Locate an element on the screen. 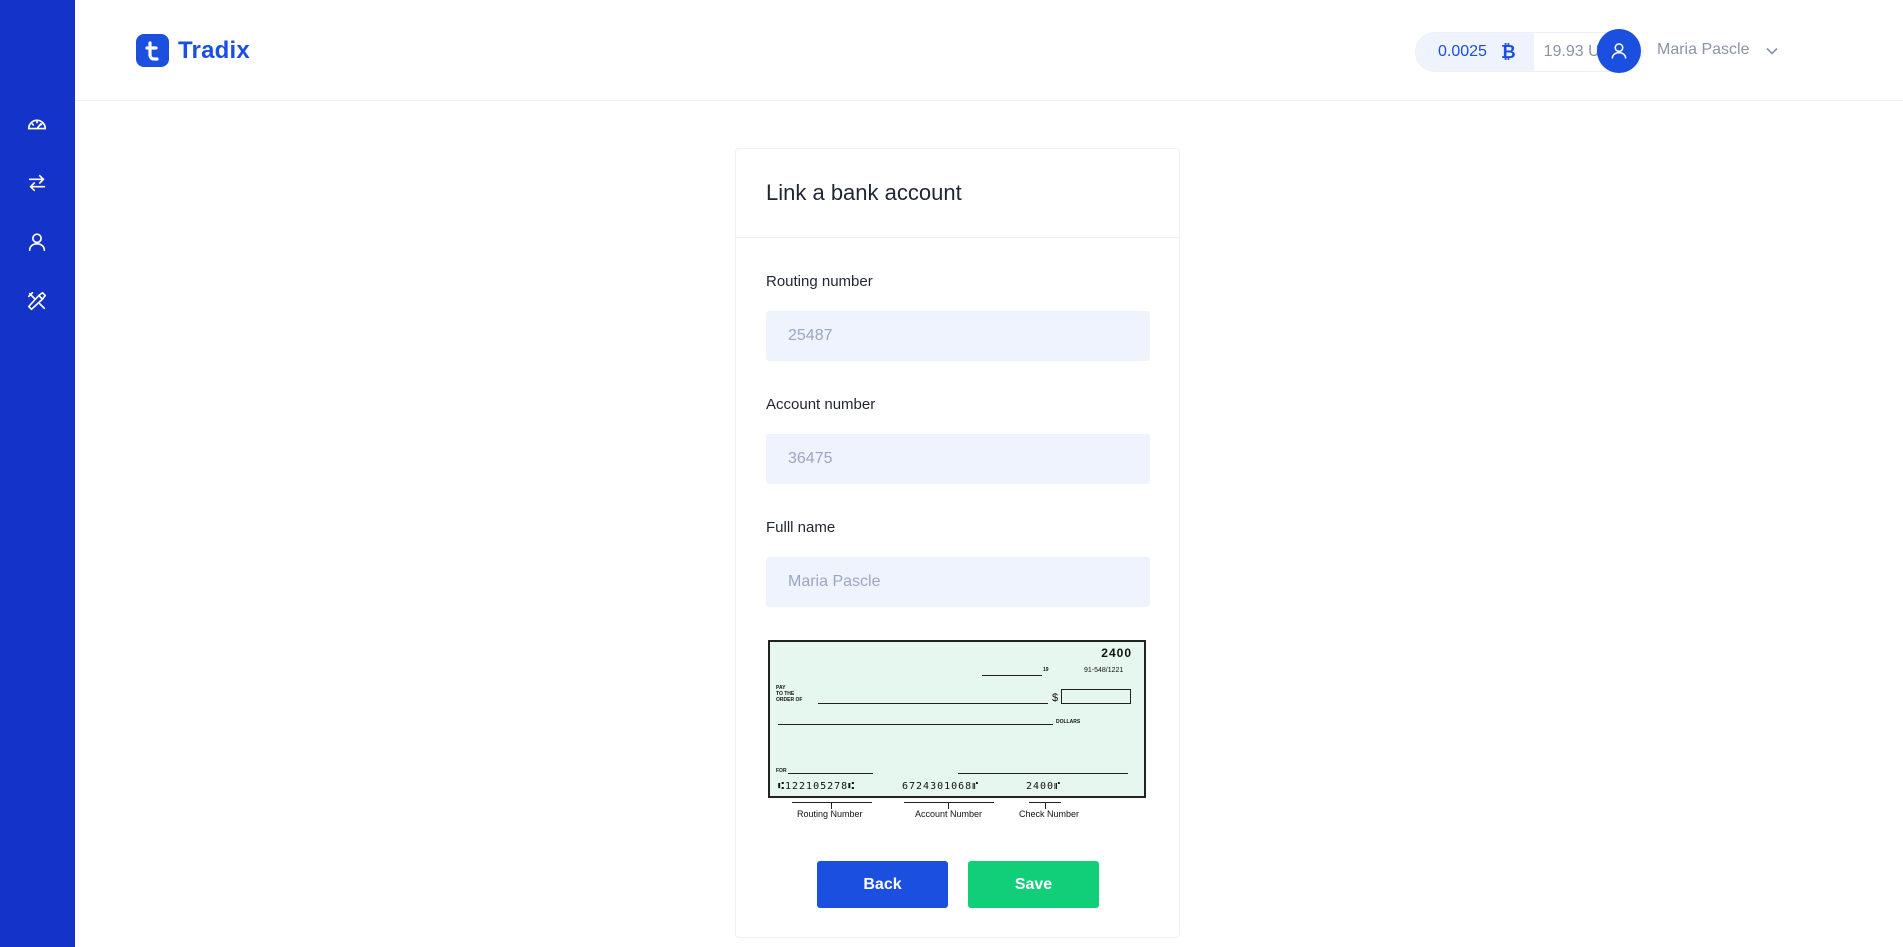 Image resolution: width=1903 pixels, height=947 pixels. page-title: Link a bank account is located at coordinates (864, 192).